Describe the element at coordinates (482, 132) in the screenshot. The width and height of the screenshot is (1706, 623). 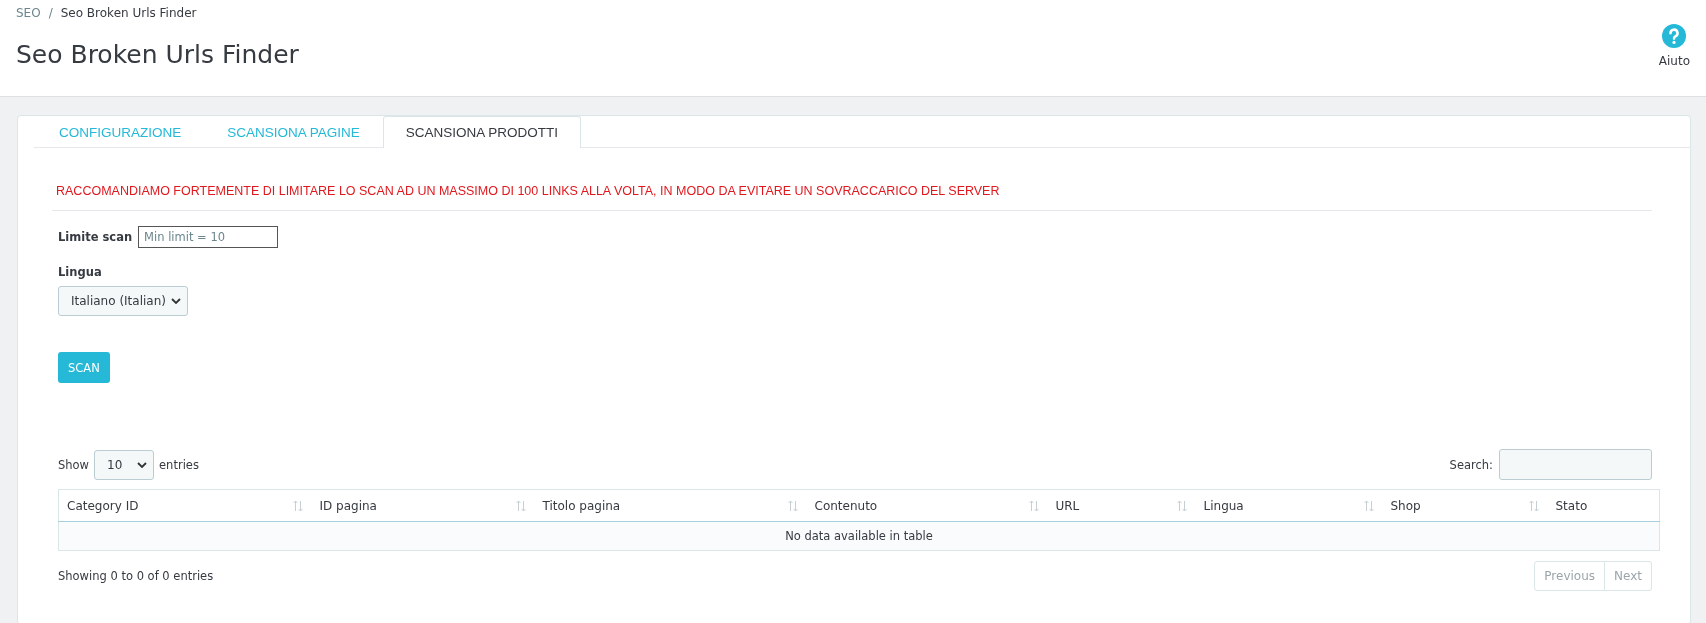
I see `tab: SCANSIONA PRODOTTI` at that location.